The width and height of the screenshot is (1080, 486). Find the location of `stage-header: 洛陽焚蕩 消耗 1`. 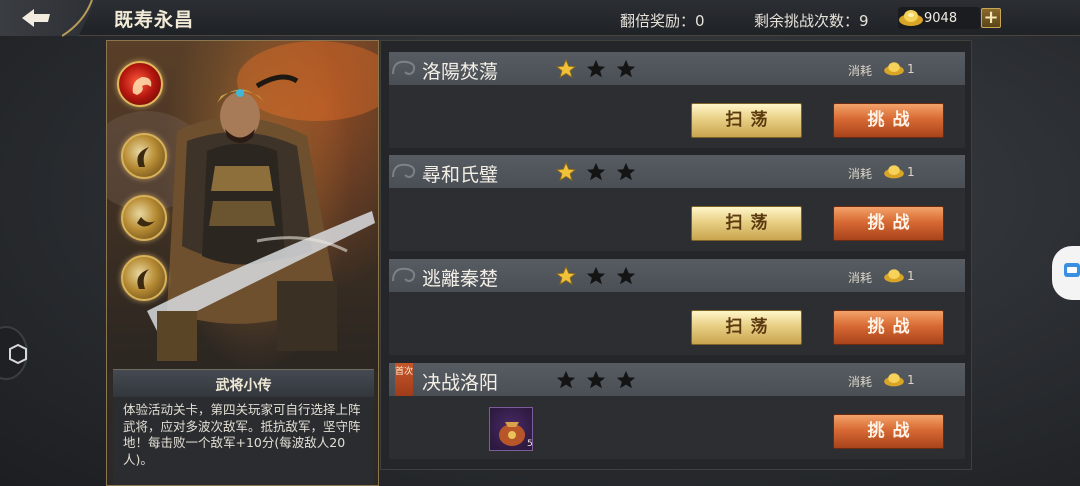

stage-header: 洛陽焚蕩 消耗 1 is located at coordinates (677, 68).